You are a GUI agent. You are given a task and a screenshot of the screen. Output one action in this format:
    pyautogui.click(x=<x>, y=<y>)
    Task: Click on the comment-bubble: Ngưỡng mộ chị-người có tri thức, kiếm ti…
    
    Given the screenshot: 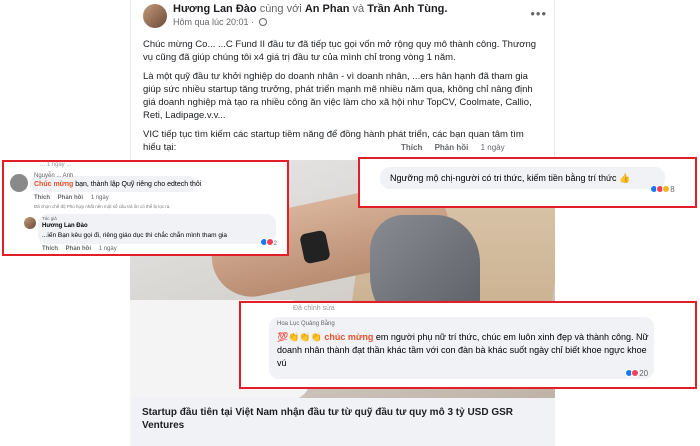 What is the action you would take?
    pyautogui.click(x=522, y=178)
    